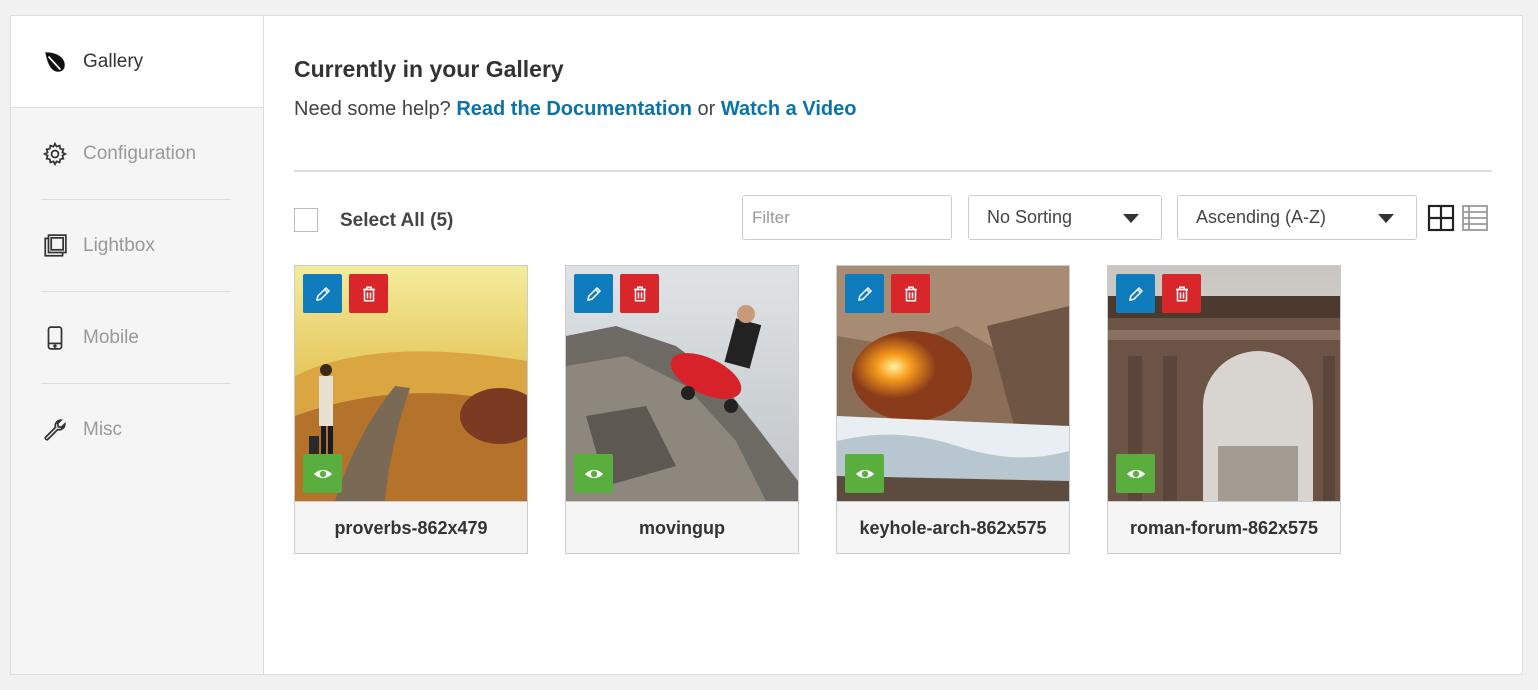  I want to click on gallery-item: movingup, so click(682, 409).